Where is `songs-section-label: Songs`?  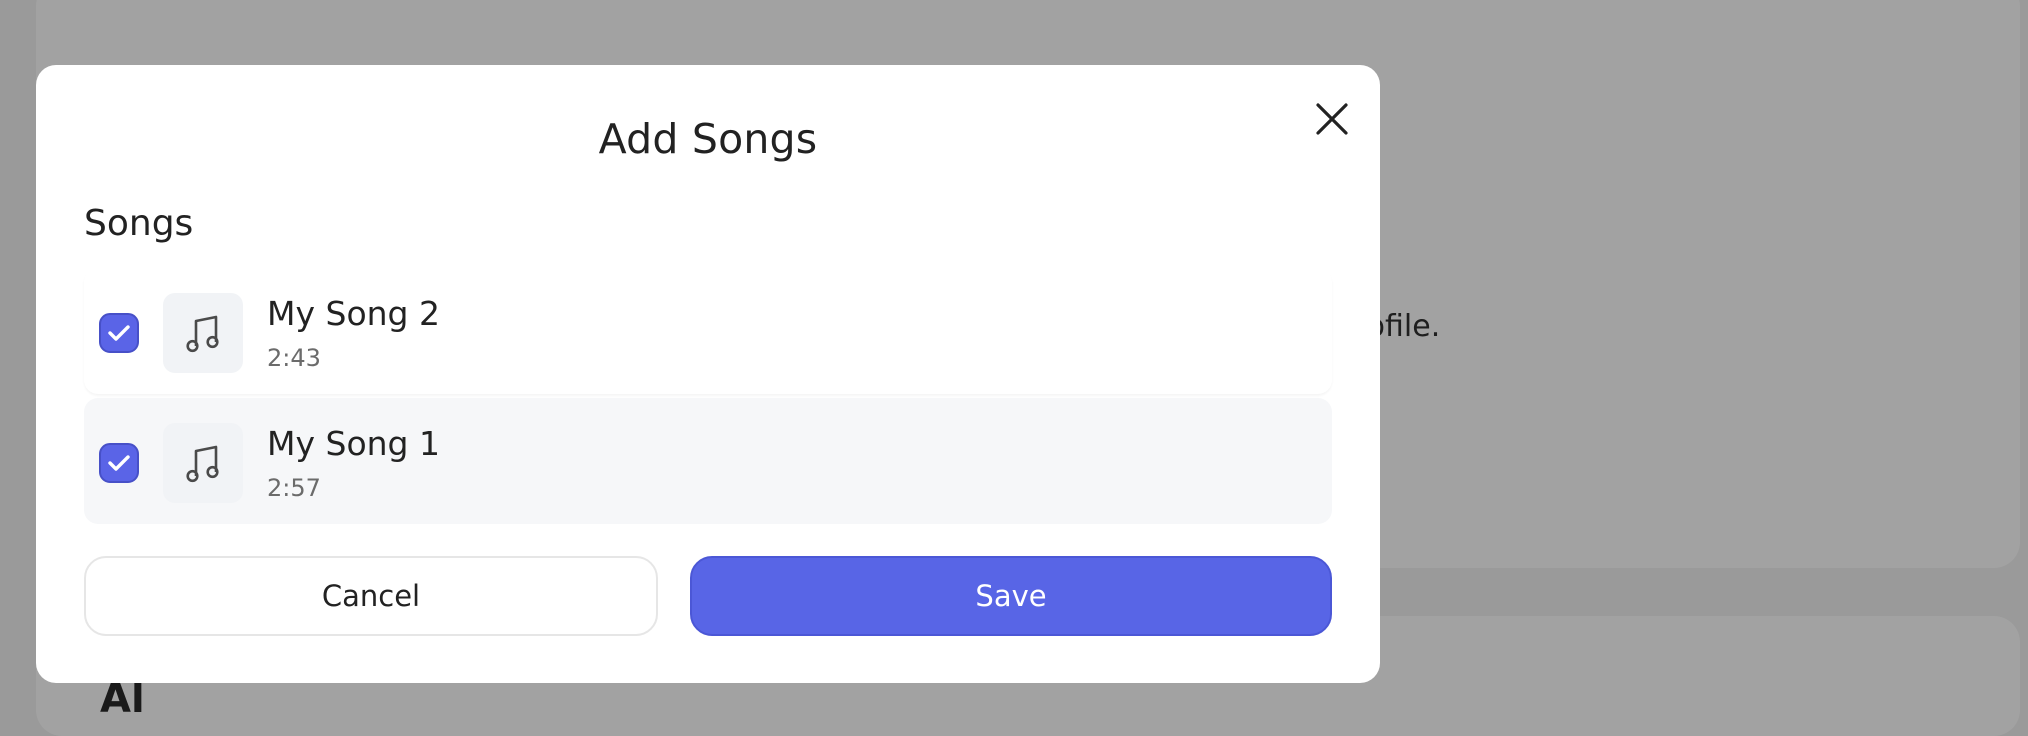
songs-section-label: Songs is located at coordinates (139, 223).